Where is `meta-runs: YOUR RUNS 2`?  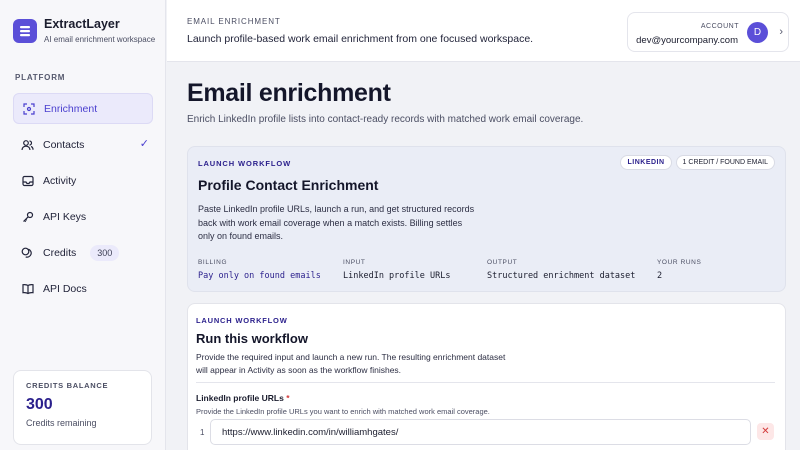
meta-runs: YOUR RUNS 2 is located at coordinates (679, 270).